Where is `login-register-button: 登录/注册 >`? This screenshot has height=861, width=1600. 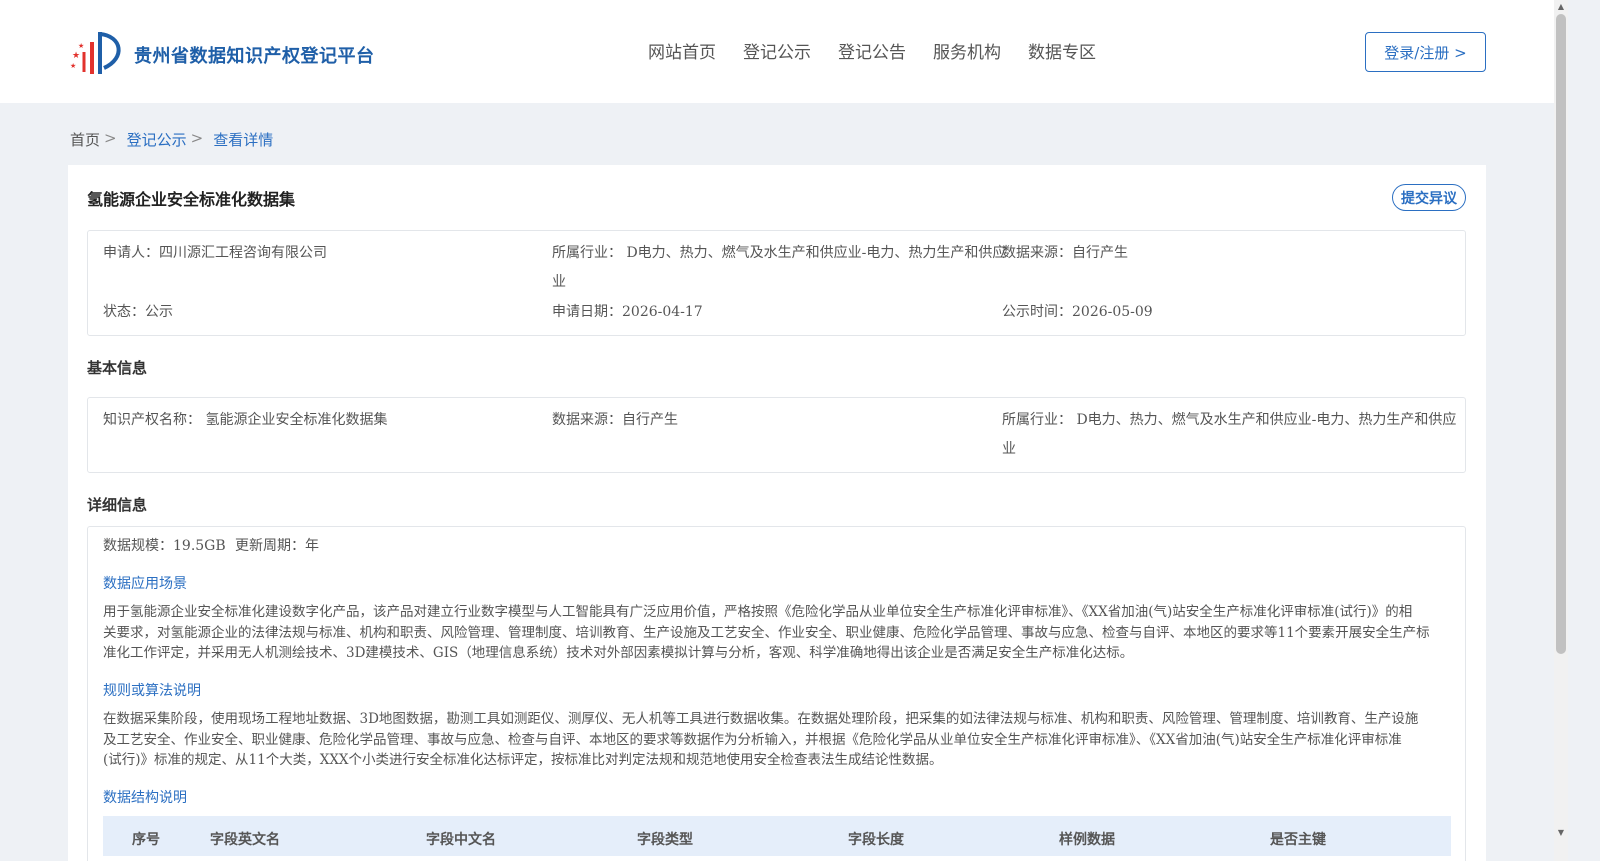 login-register-button: 登录/注册 > is located at coordinates (1425, 52).